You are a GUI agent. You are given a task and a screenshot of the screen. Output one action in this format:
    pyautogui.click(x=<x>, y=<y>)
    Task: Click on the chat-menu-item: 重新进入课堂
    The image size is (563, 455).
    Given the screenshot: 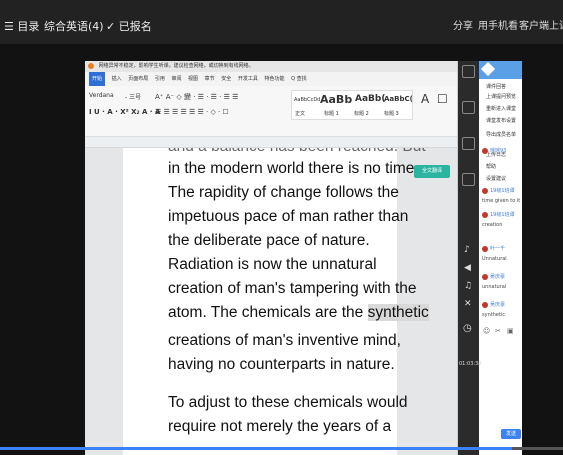 What is the action you would take?
    pyautogui.click(x=501, y=108)
    